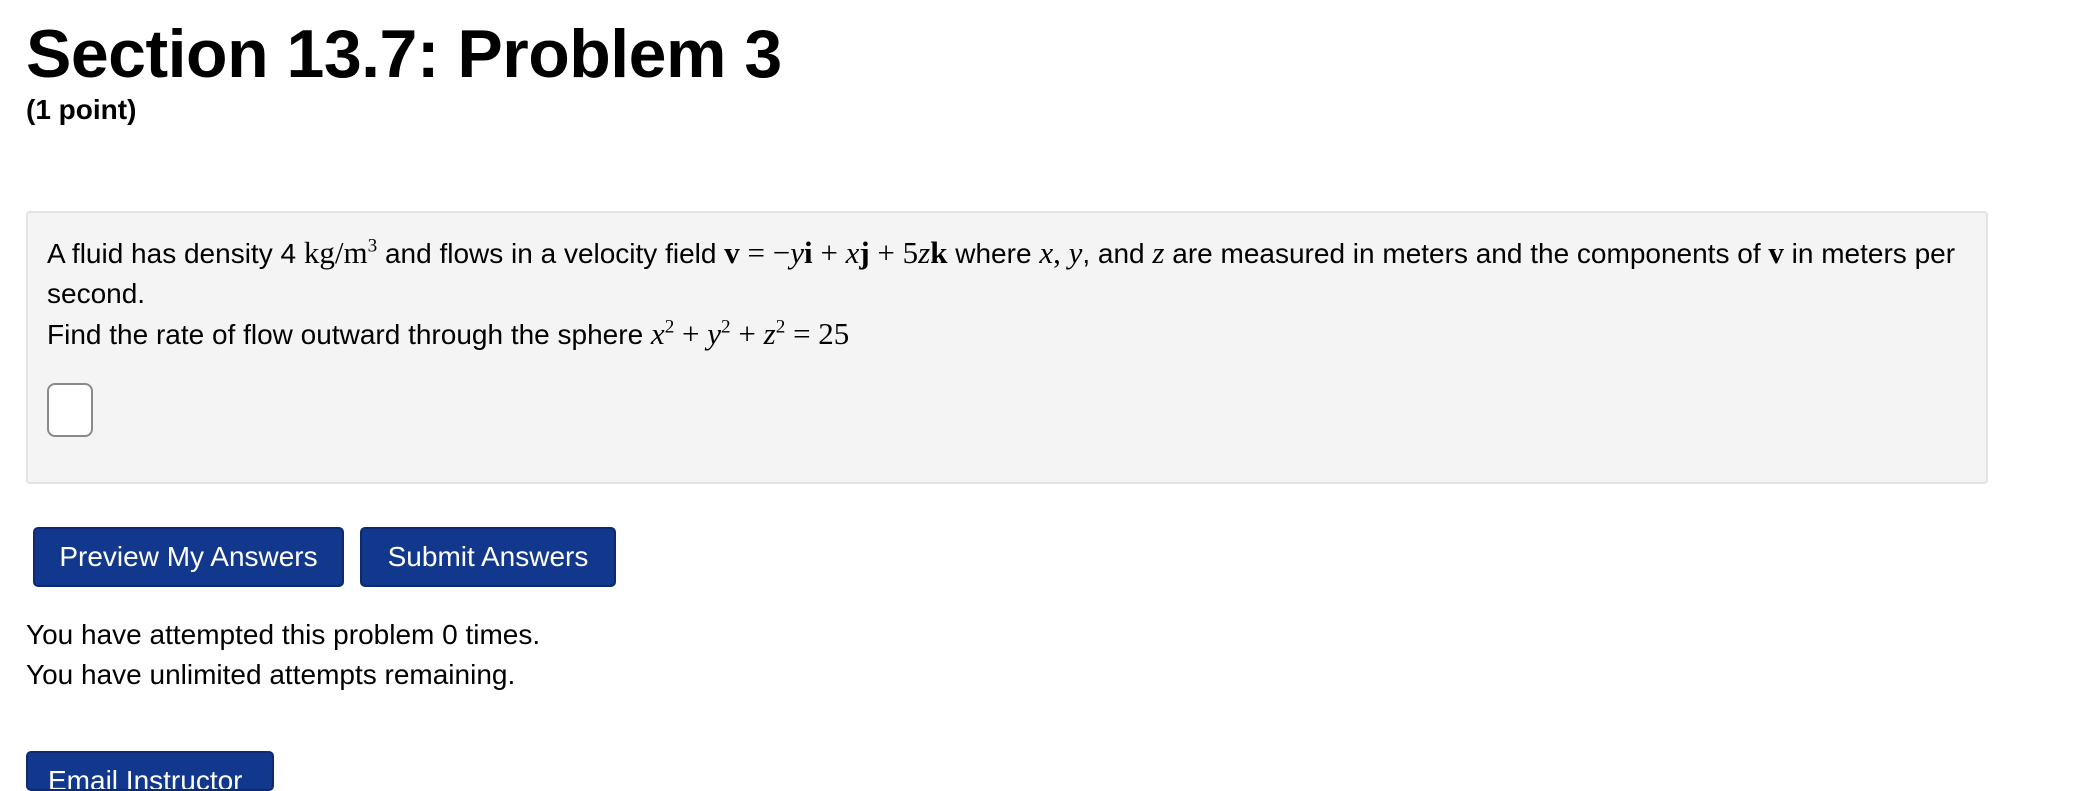 The width and height of the screenshot is (2084, 791). What do you see at coordinates (1061, 252) in the screenshot?
I see `math-operator: ,` at bounding box center [1061, 252].